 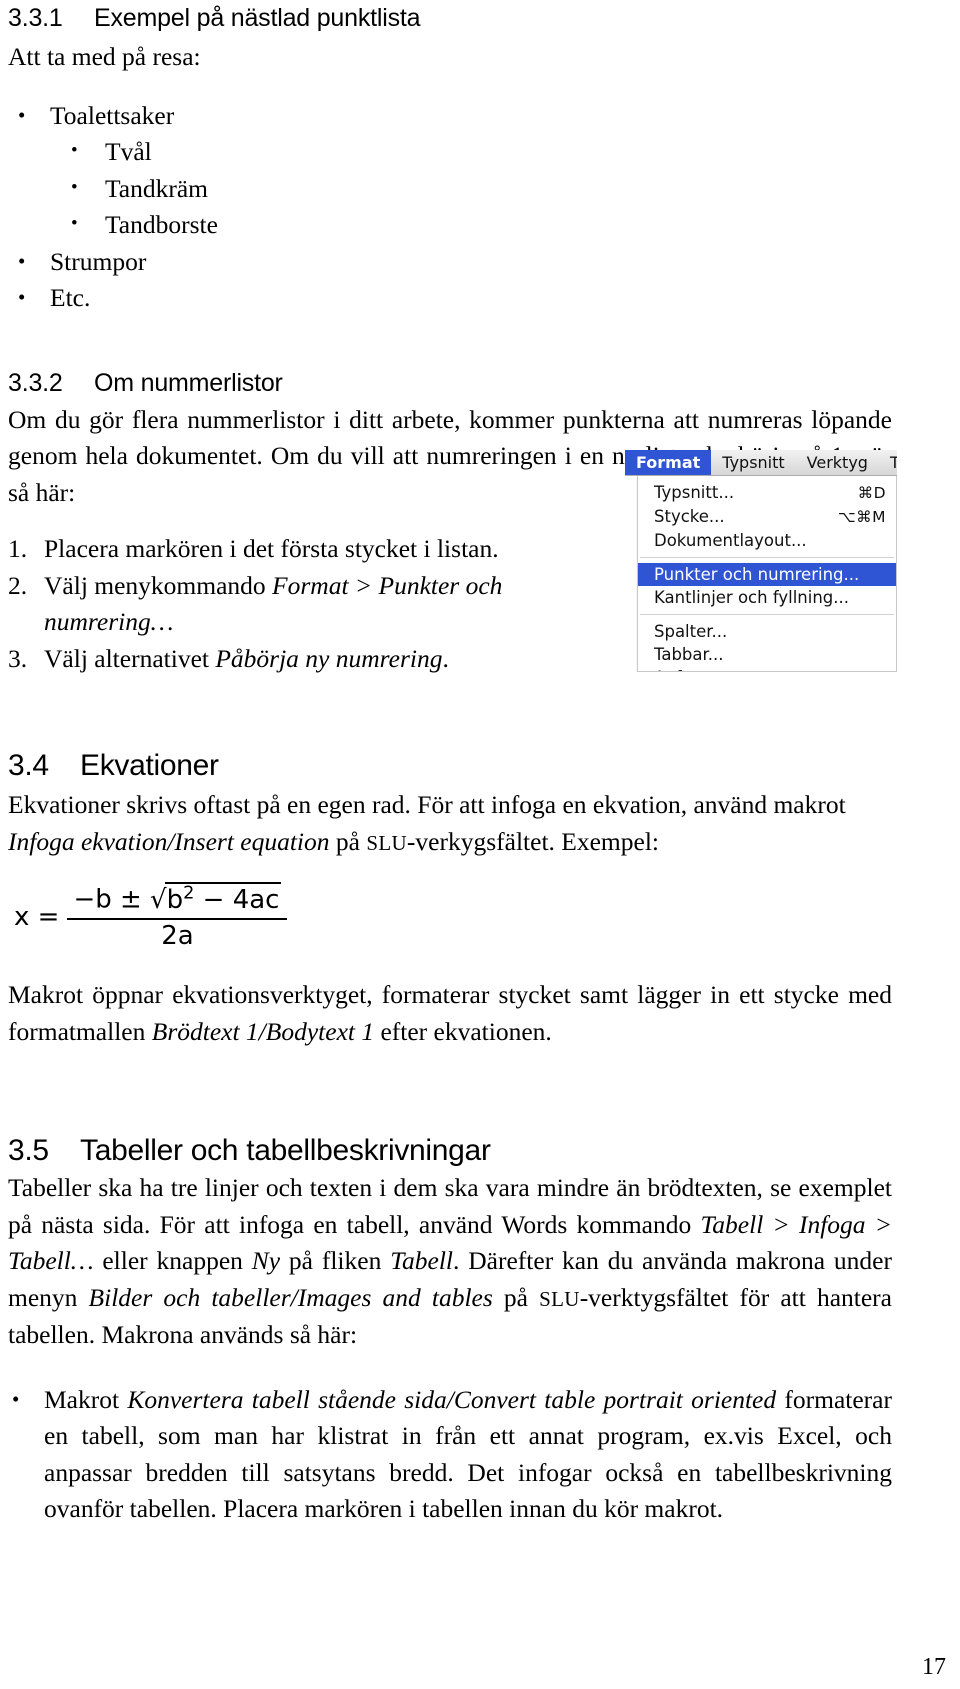 What do you see at coordinates (934, 1667) in the screenshot?
I see `page-number: 17` at bounding box center [934, 1667].